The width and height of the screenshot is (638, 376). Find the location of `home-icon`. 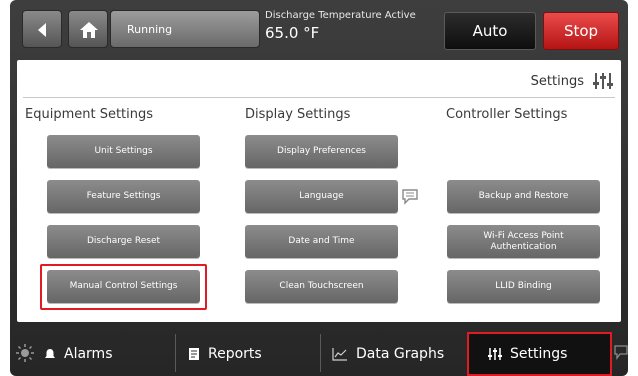

home-icon is located at coordinates (89, 30).